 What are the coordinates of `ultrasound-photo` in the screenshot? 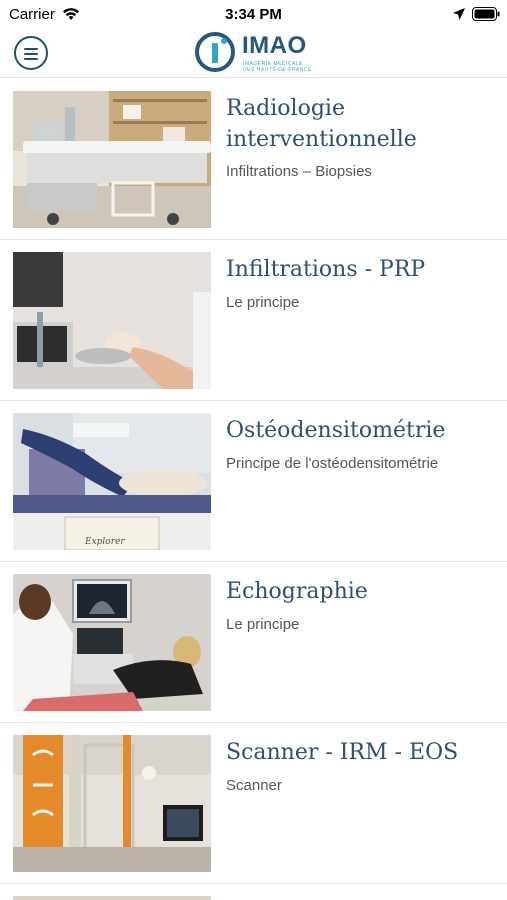 It's located at (112, 642).